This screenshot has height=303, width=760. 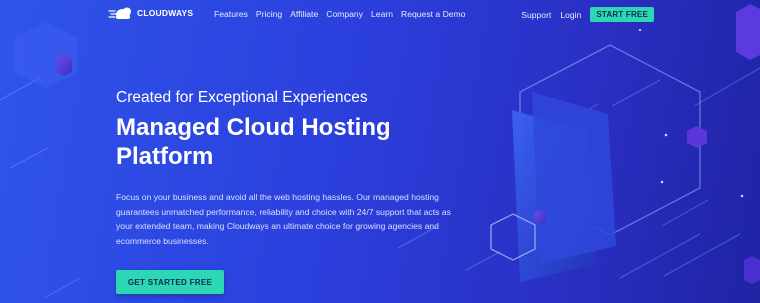 I want to click on start-free-button: START FREE, so click(x=622, y=14).